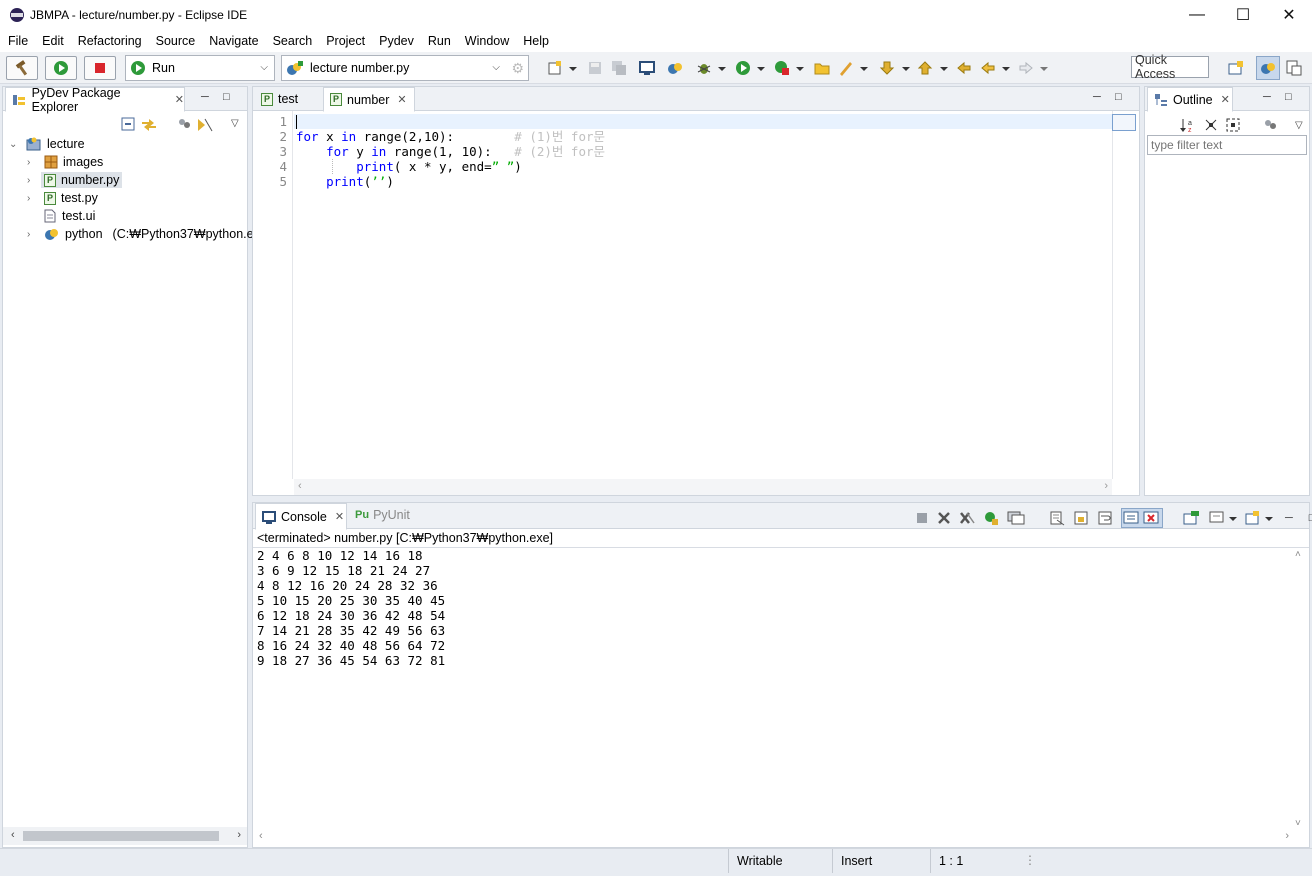 This screenshot has height=876, width=1312. What do you see at coordinates (1236, 68) in the screenshot?
I see `open-perspective-button` at bounding box center [1236, 68].